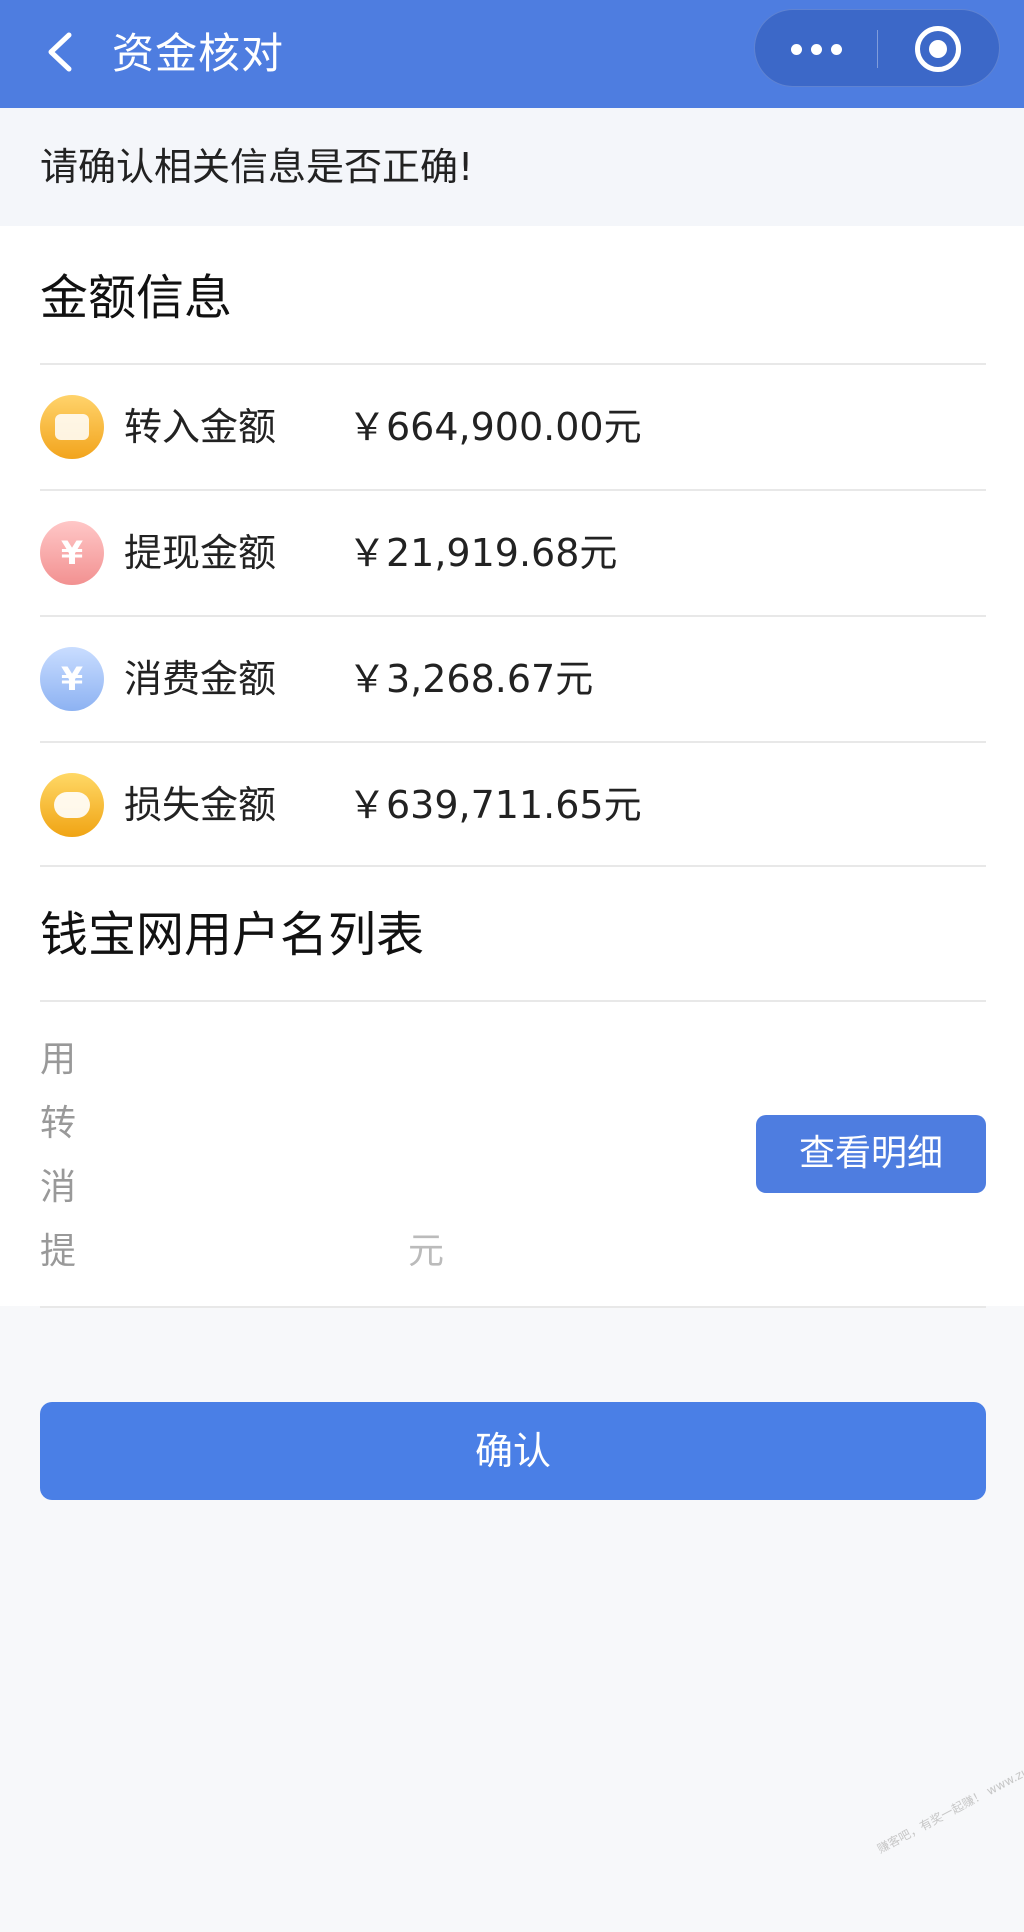 The width and height of the screenshot is (1024, 1932). What do you see at coordinates (200, 427) in the screenshot?
I see `amount-label: 转入金额` at bounding box center [200, 427].